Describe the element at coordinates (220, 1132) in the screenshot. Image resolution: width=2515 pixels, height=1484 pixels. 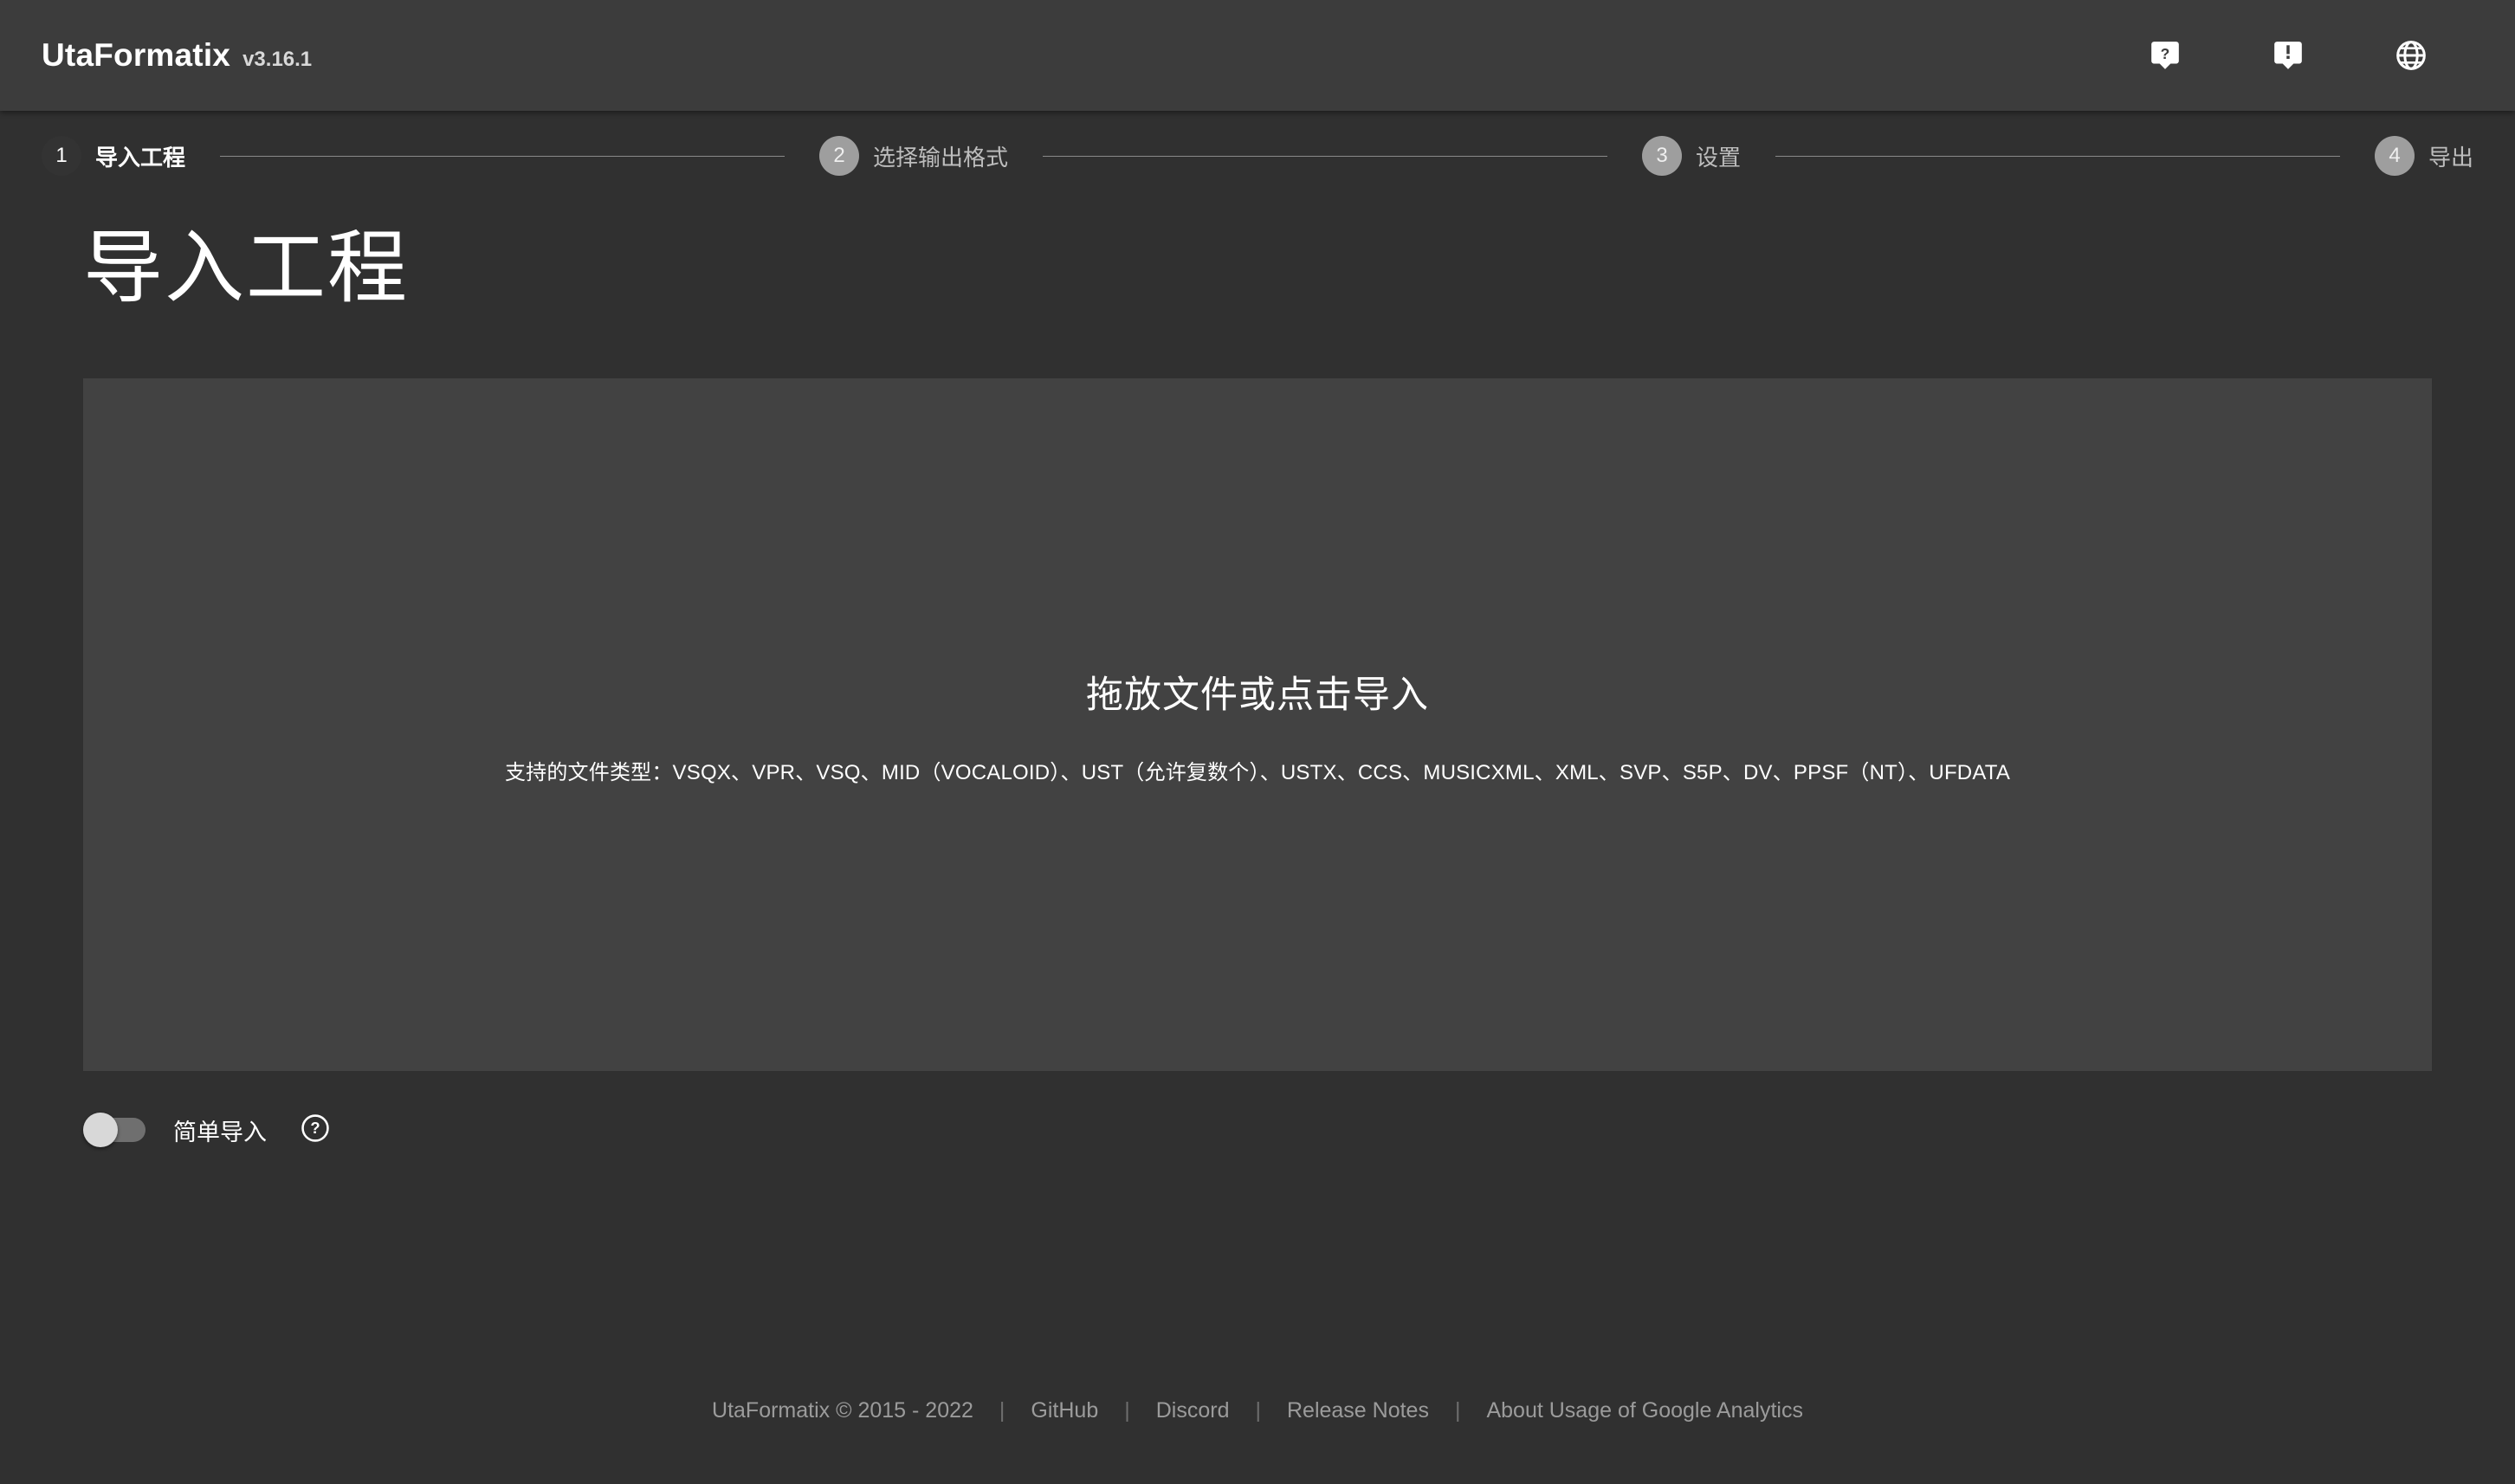
I see `simple-import-label: 简单导入` at that location.